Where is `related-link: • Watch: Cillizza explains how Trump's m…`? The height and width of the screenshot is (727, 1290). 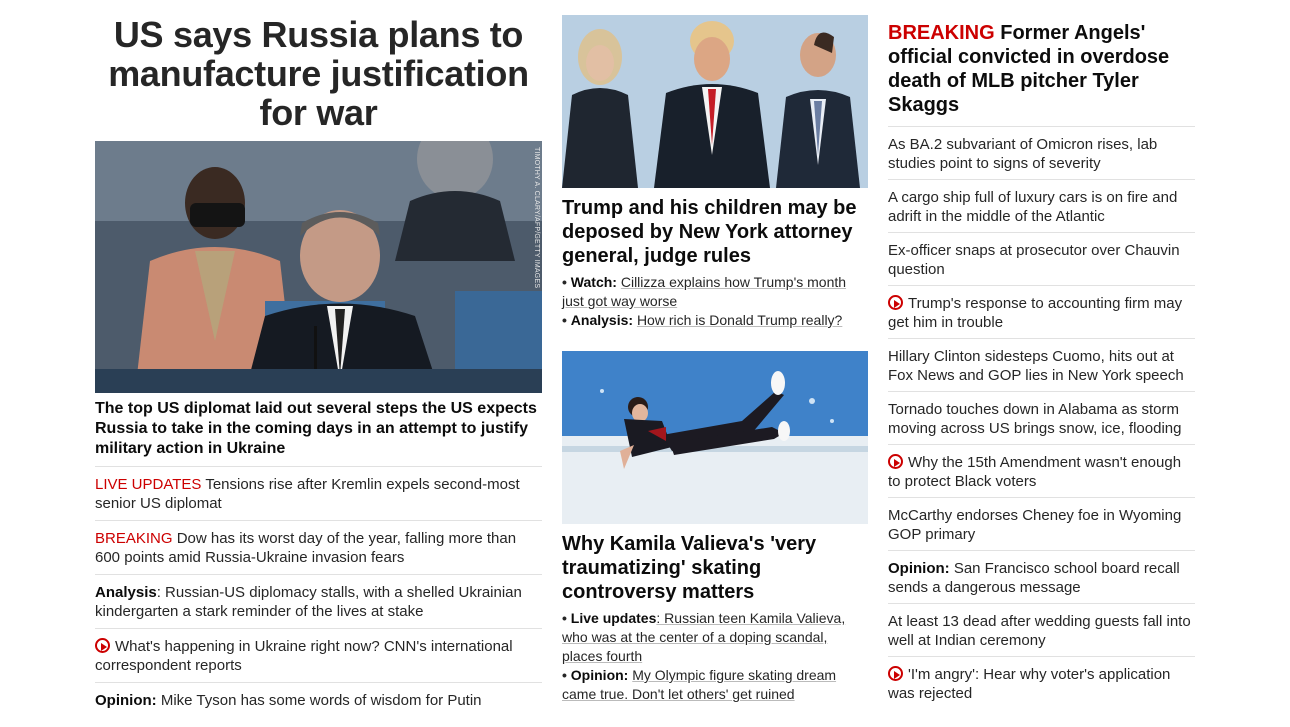 related-link: • Watch: Cillizza explains how Trump's m… is located at coordinates (715, 292).